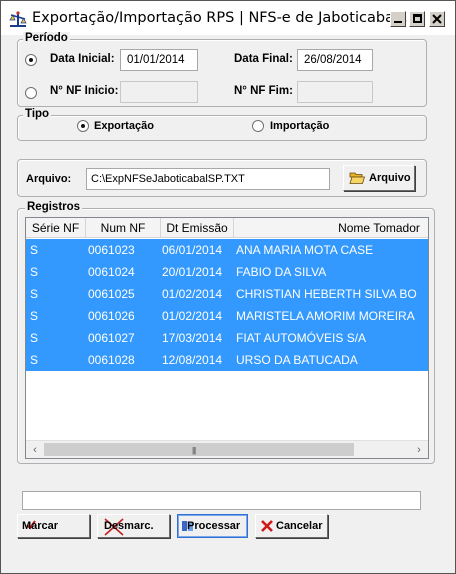 The width and height of the screenshot is (456, 574). I want to click on cell-num: 0061028, so click(111, 360).